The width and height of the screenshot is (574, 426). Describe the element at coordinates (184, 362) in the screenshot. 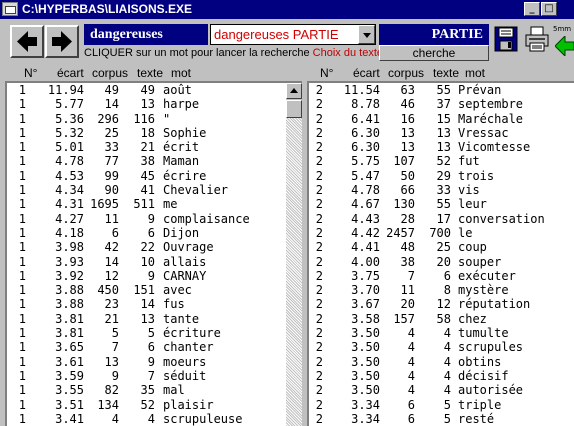

I see `row-mot: moeurs` at that location.